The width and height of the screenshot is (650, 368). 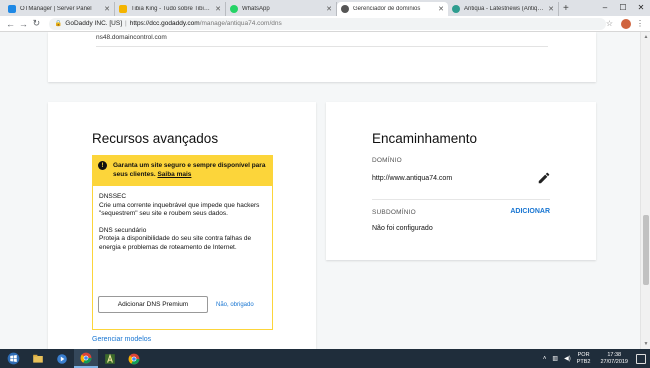 What do you see at coordinates (153, 304) in the screenshot?
I see `add-premium-dns-button: Adicionar DNS Premium` at bounding box center [153, 304].